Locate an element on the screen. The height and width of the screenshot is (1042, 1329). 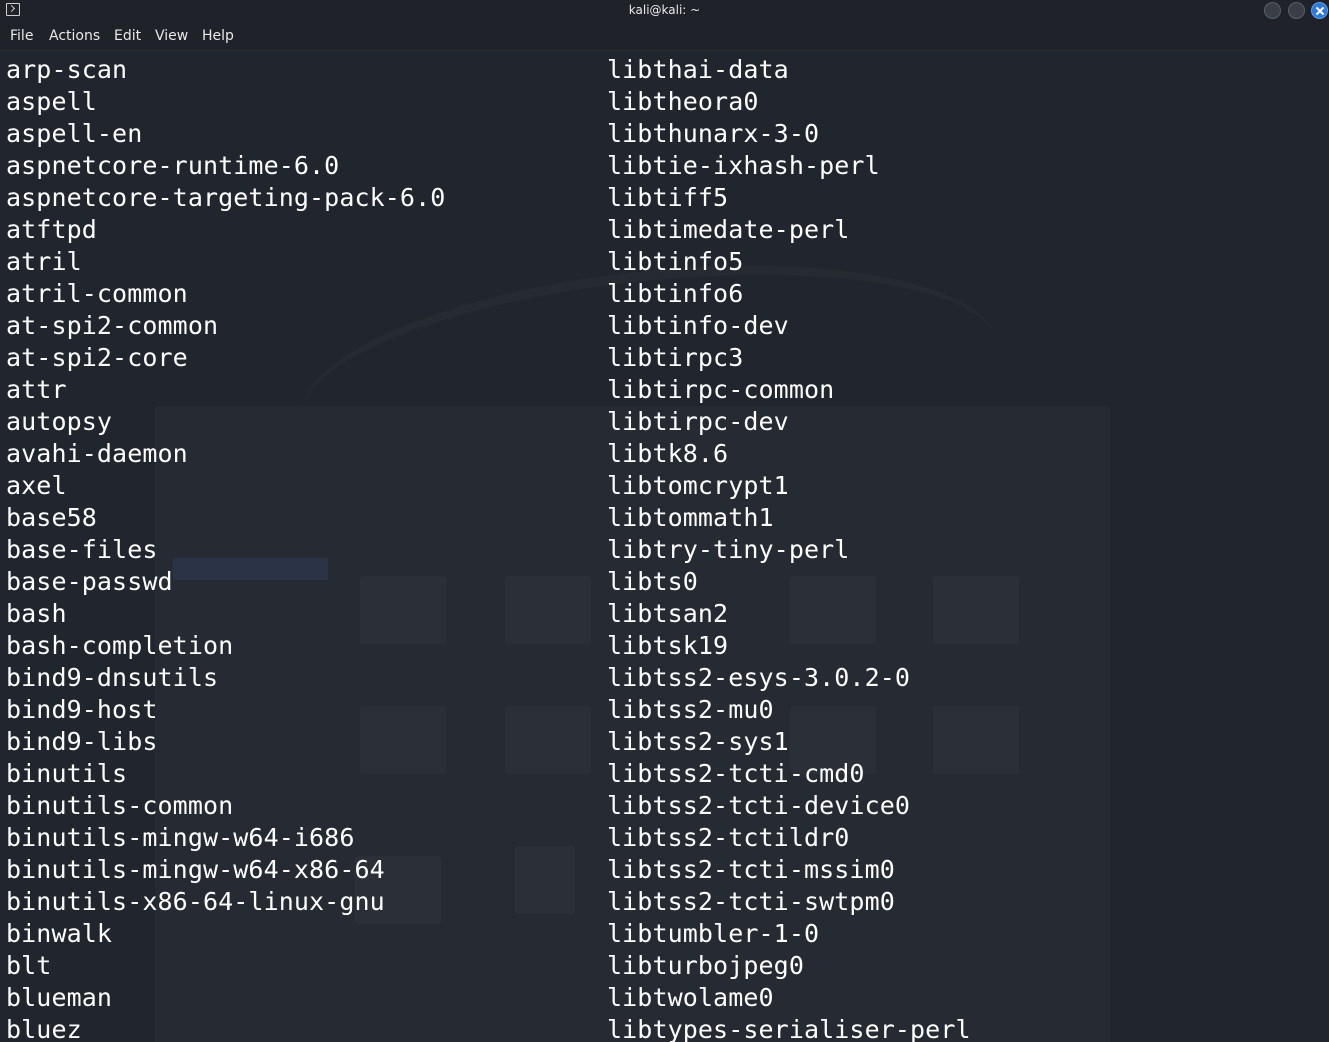
window-title: kali@kali: ~ is located at coordinates (664, 10).